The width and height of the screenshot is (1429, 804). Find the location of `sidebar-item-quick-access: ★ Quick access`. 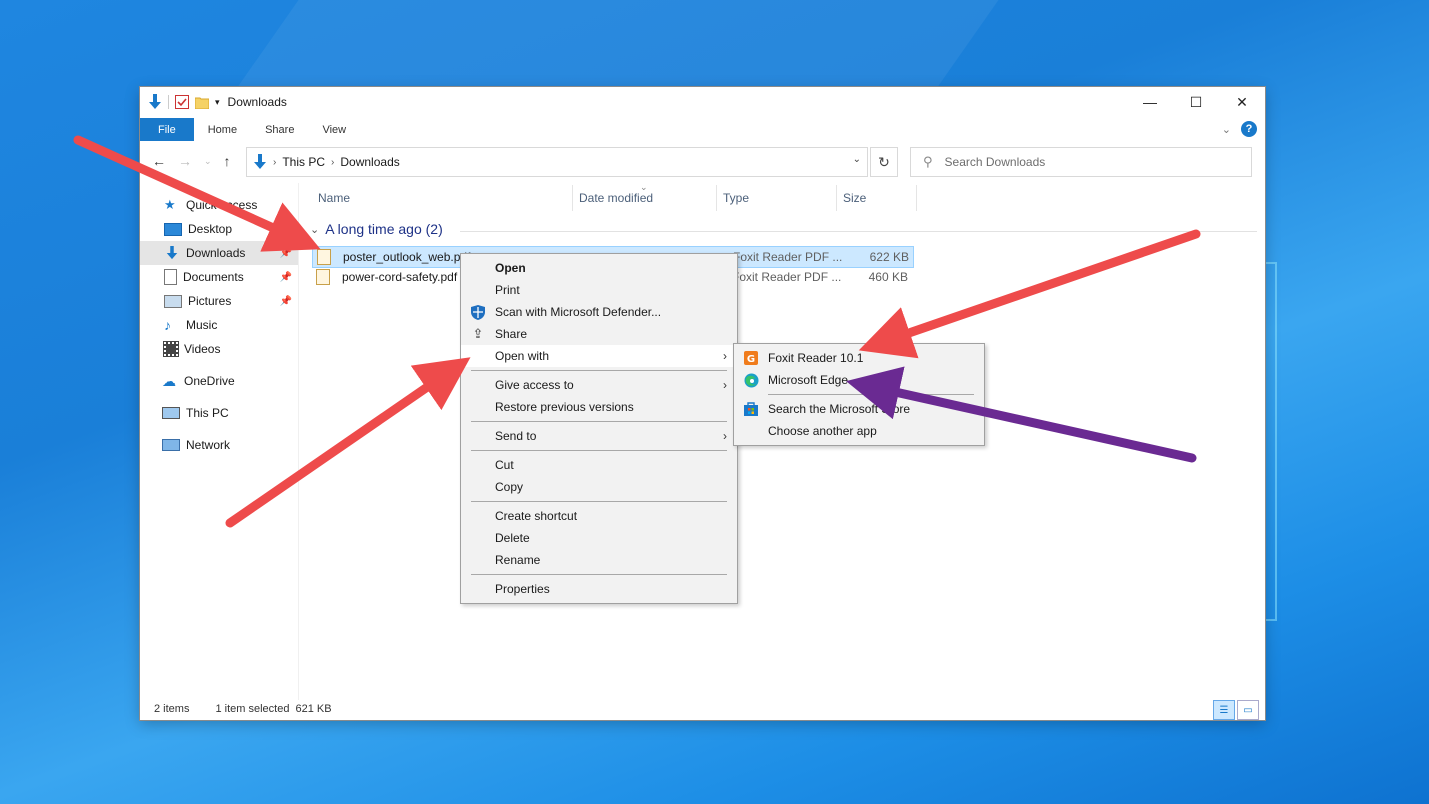

sidebar-item-quick-access: ★ Quick access is located at coordinates (219, 205).